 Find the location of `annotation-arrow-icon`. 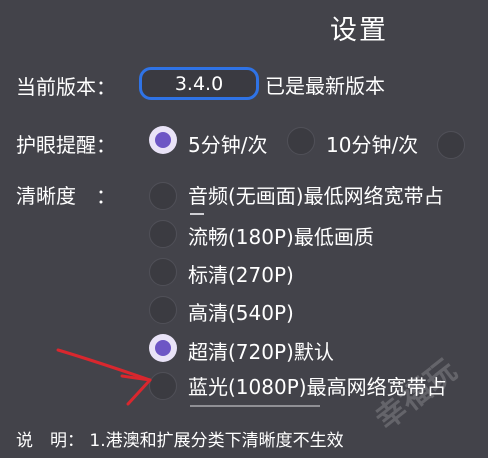

annotation-arrow-icon is located at coordinates (104, 377).